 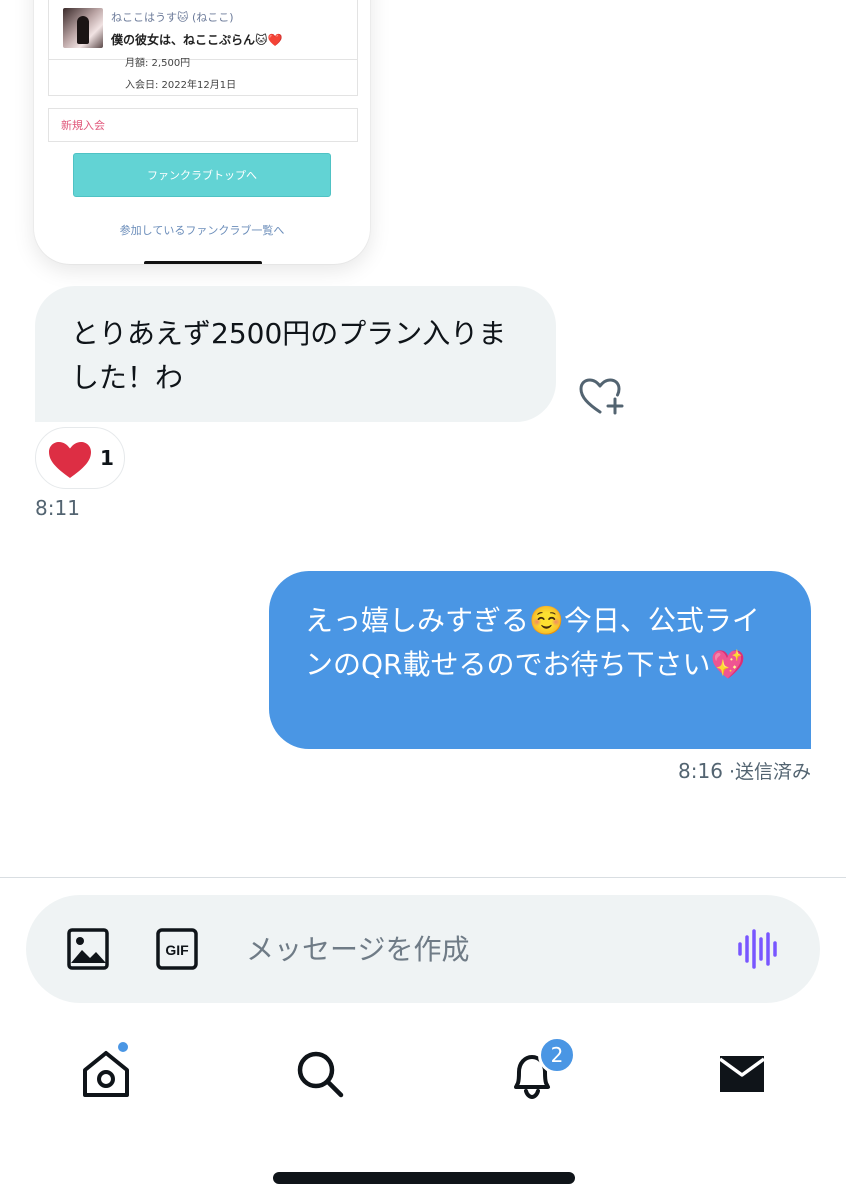 What do you see at coordinates (203, 125) in the screenshot?
I see `new-join-label: 新規入会` at bounding box center [203, 125].